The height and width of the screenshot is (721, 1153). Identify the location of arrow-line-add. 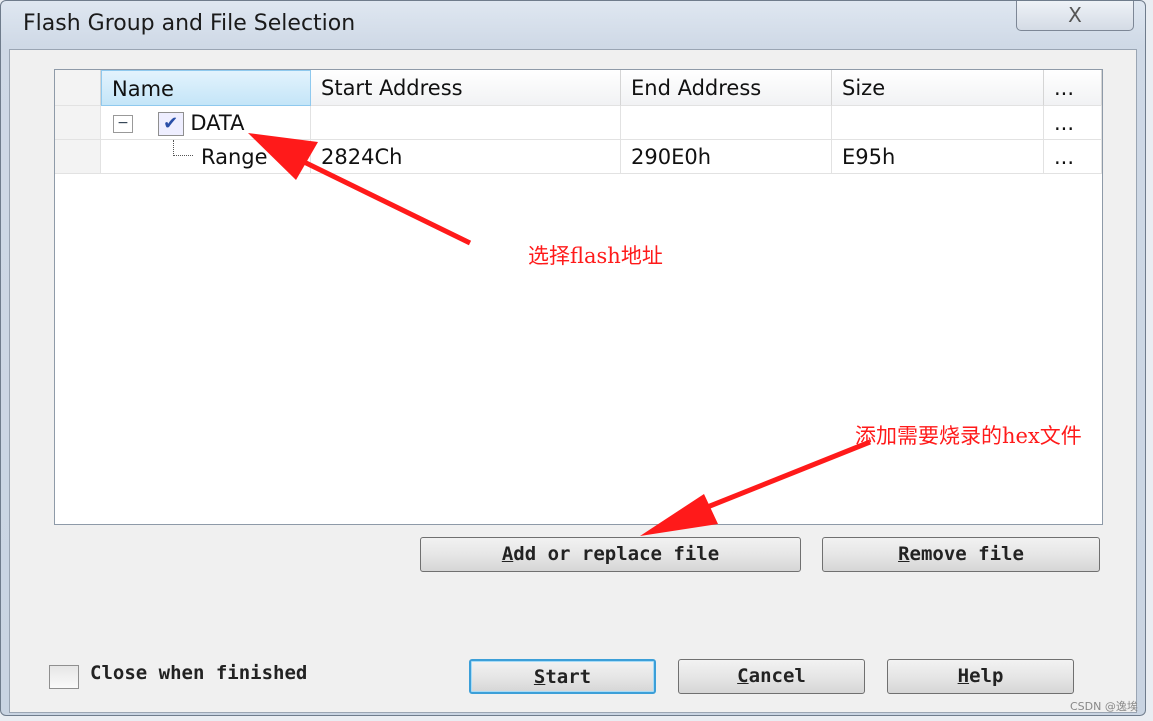
(785, 476).